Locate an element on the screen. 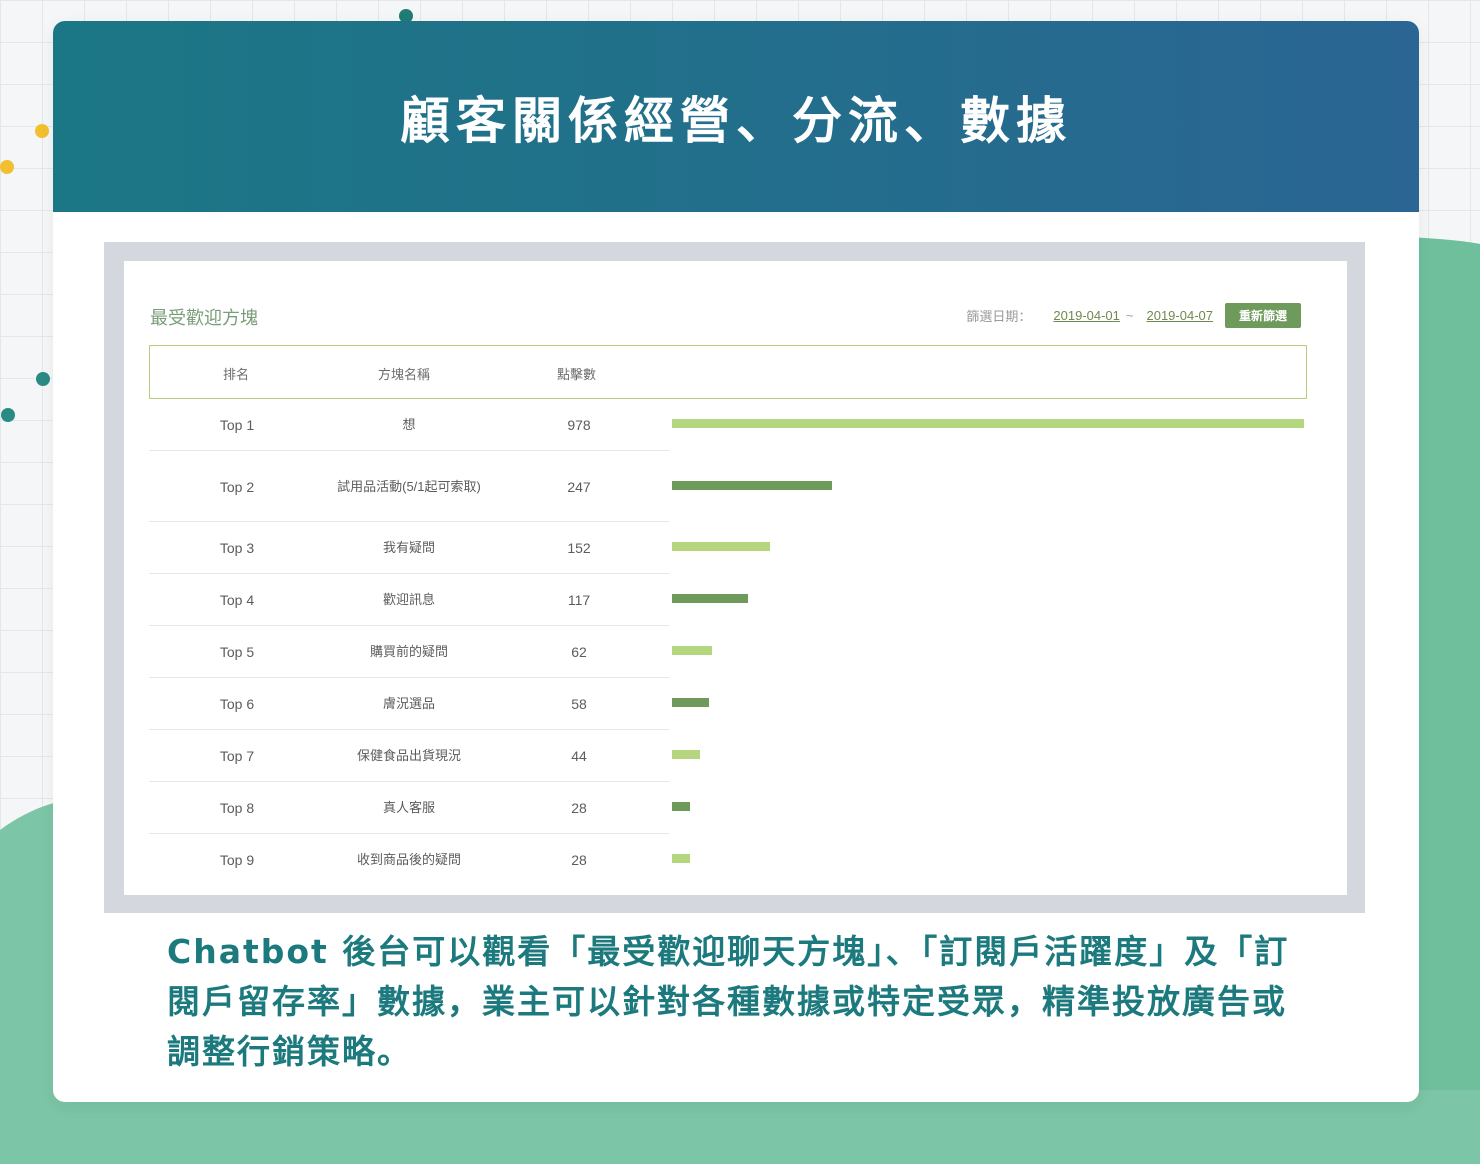 Image resolution: width=1480 pixels, height=1164 pixels. panel-title: 最受歡迎方塊 is located at coordinates (204, 318).